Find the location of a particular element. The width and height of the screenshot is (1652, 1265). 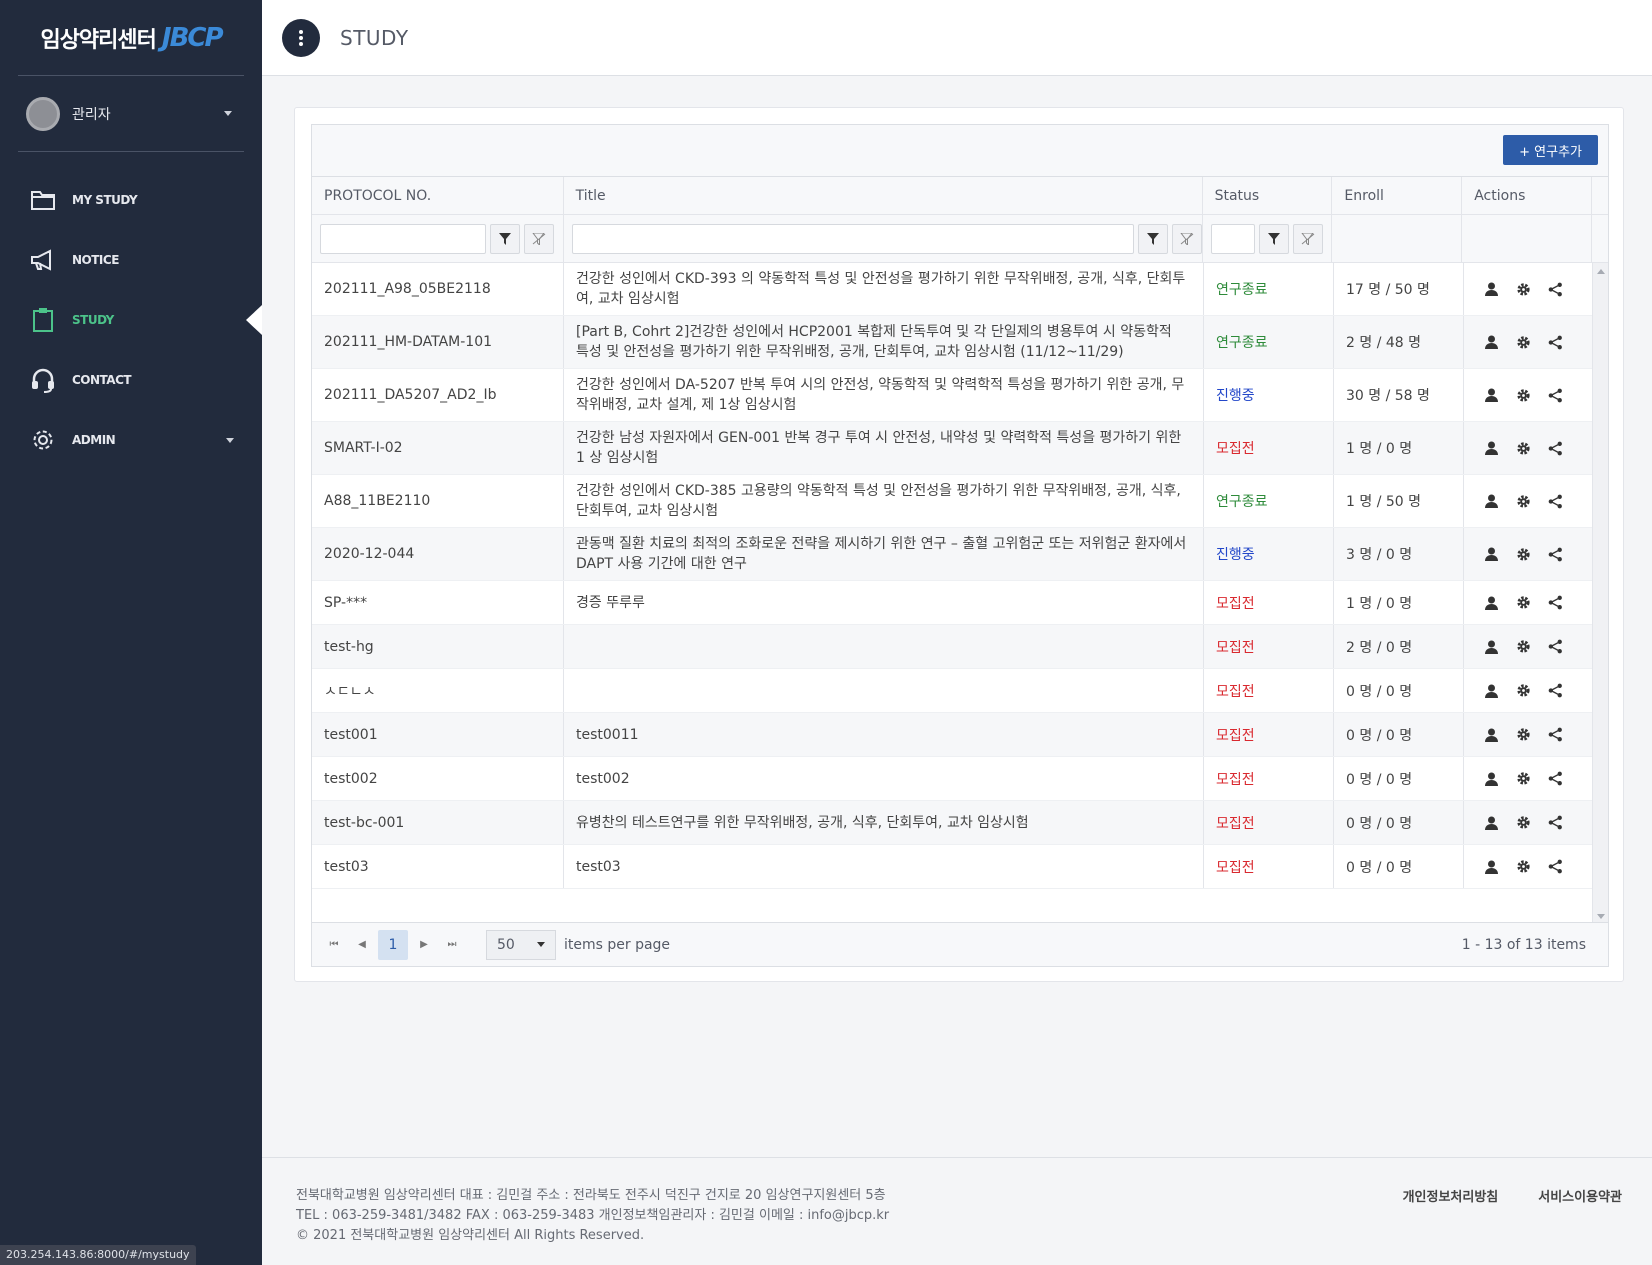

last-page-button: ⏭ is located at coordinates (452, 945).